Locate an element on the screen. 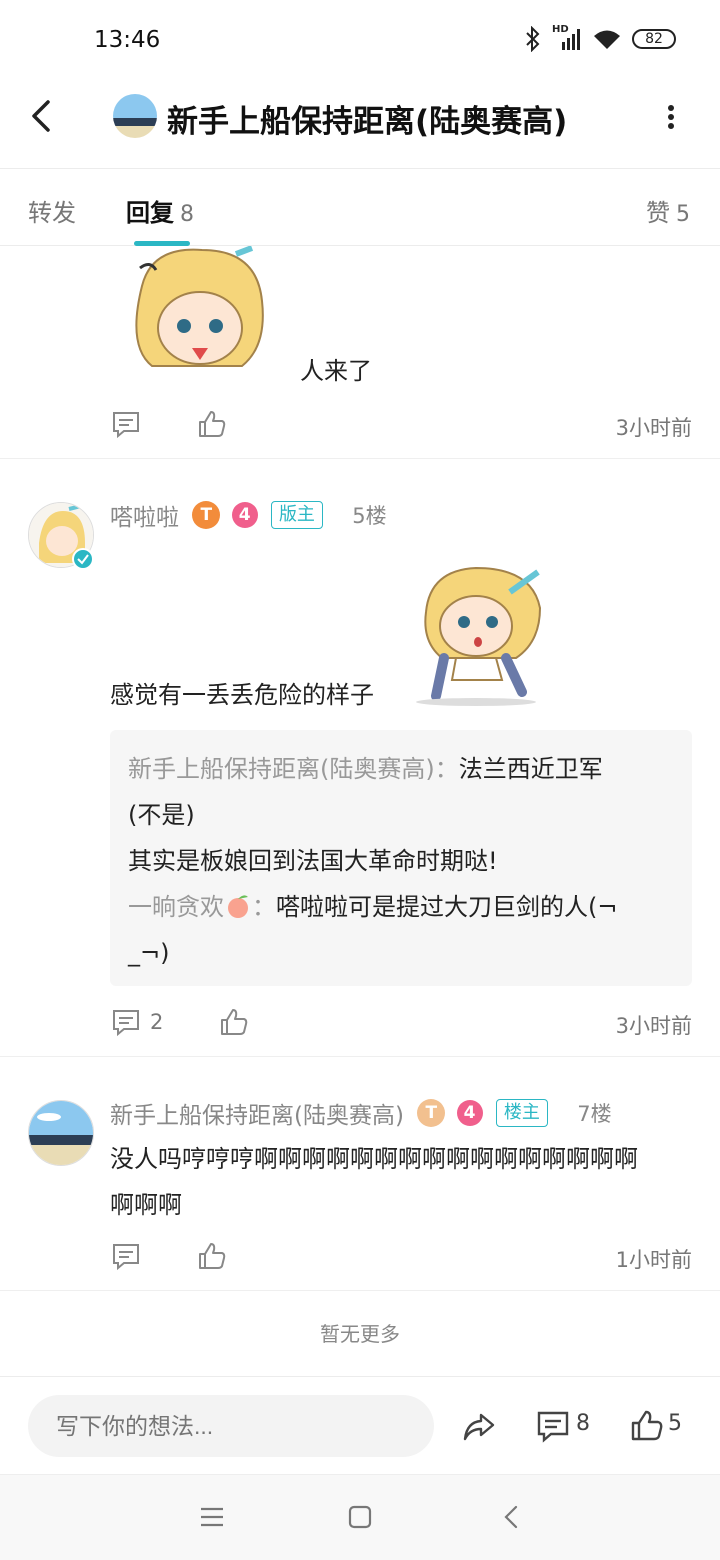 The image size is (720, 1560). user-info: 新手上船保持距离(陆奥赛高) T 4 楼主 7楼 is located at coordinates (361, 1113).